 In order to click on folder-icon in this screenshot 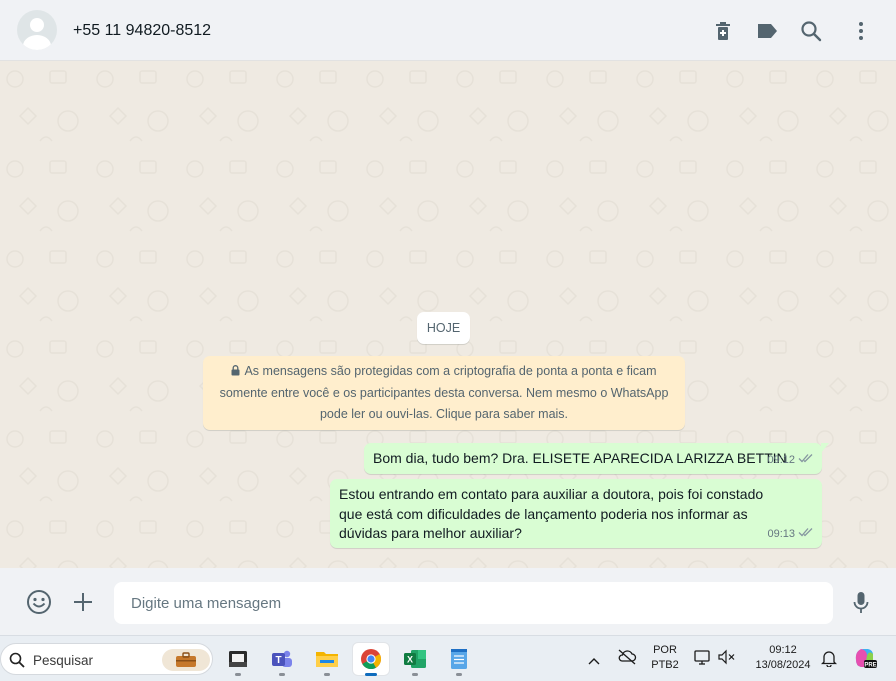, I will do `click(327, 659)`.